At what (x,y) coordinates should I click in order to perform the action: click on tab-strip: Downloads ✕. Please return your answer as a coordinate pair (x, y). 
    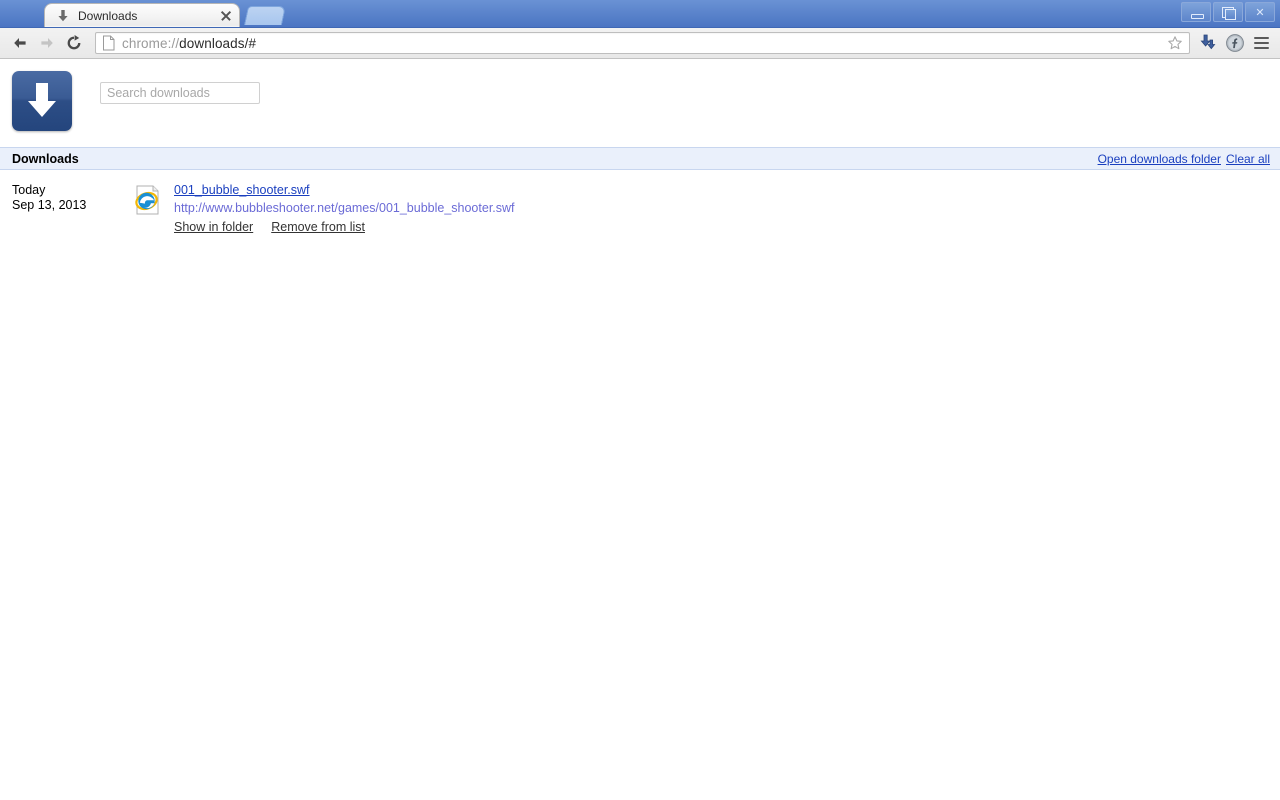
    Looking at the image, I should click on (640, 14).